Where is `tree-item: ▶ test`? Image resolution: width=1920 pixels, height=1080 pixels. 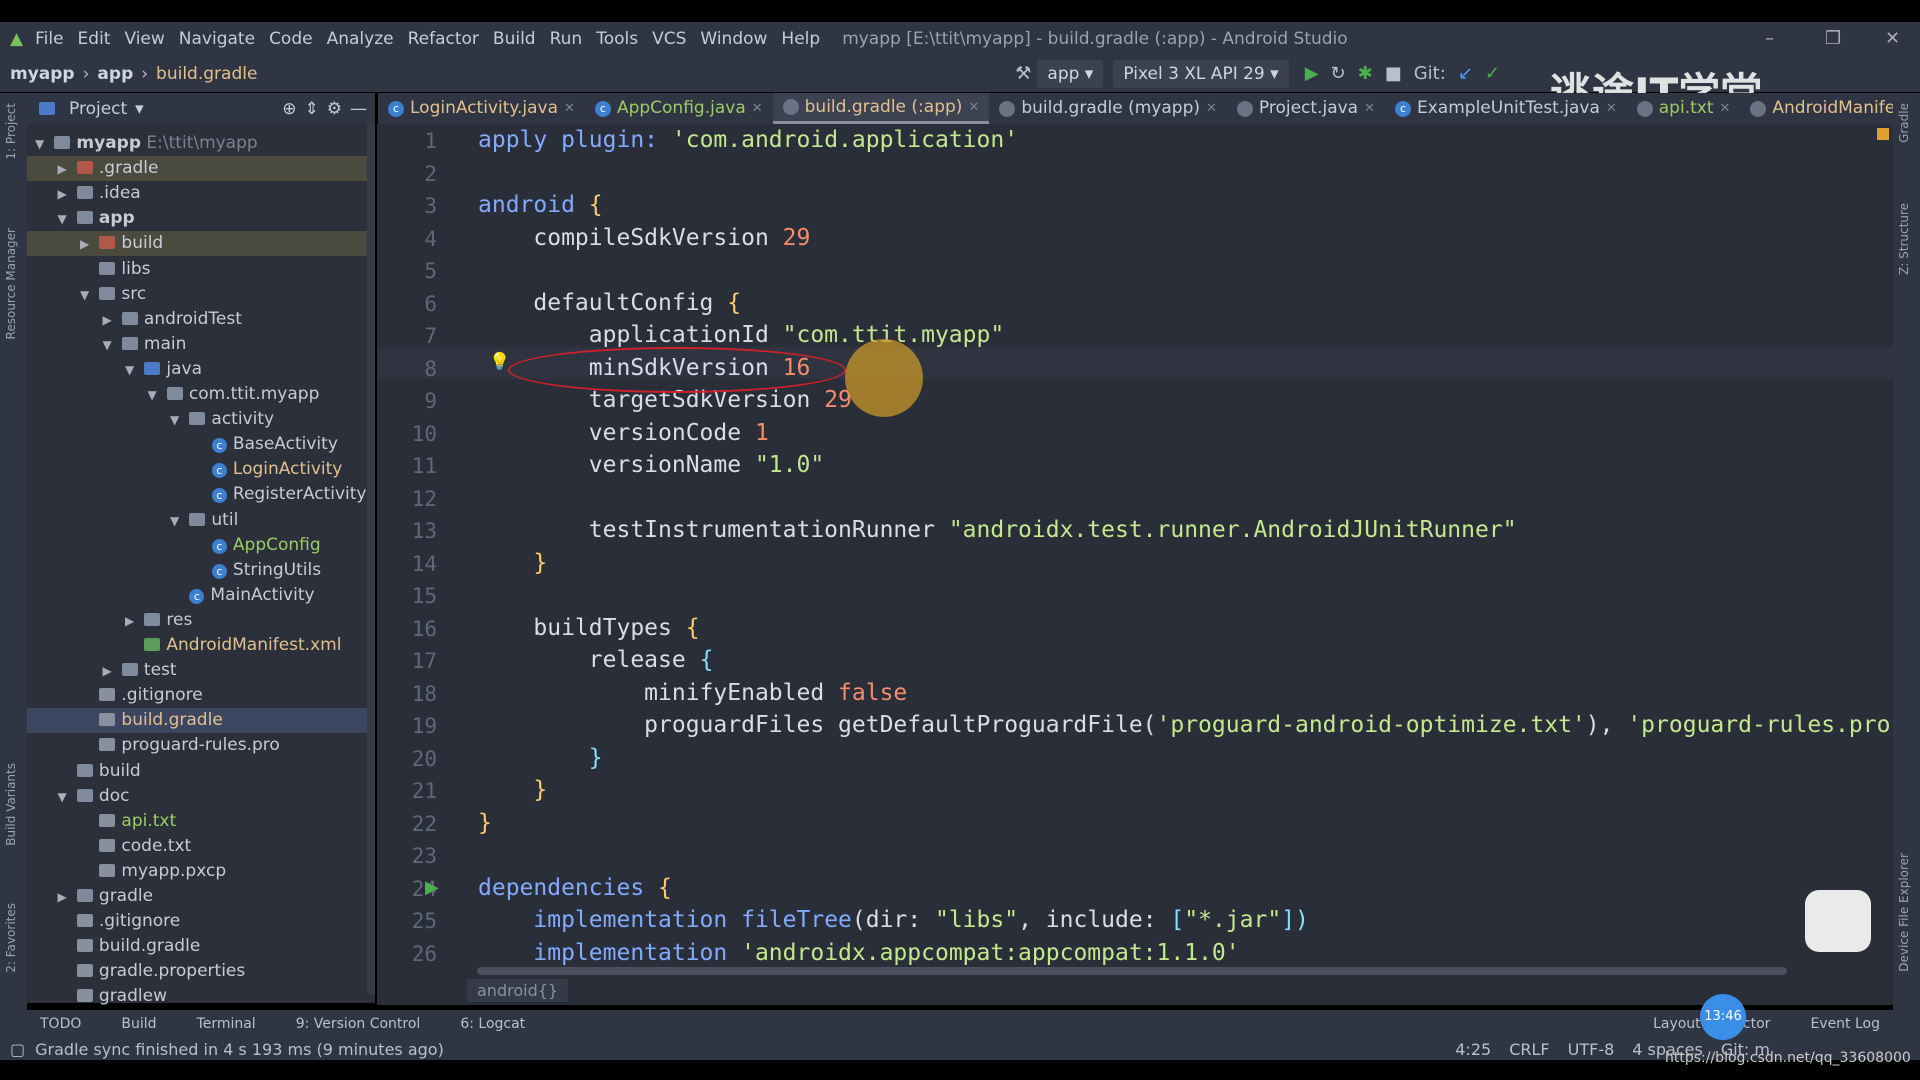 tree-item: ▶ test is located at coordinates (201, 670).